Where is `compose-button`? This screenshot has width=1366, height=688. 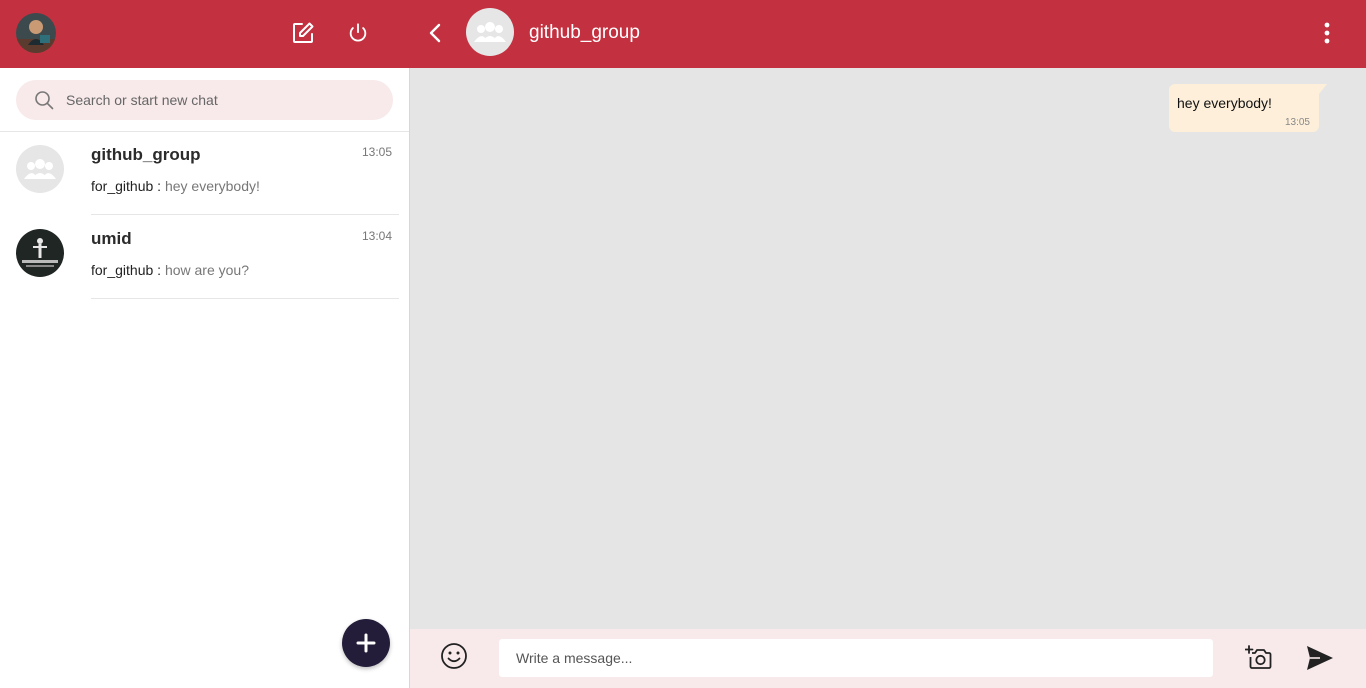 compose-button is located at coordinates (303, 33).